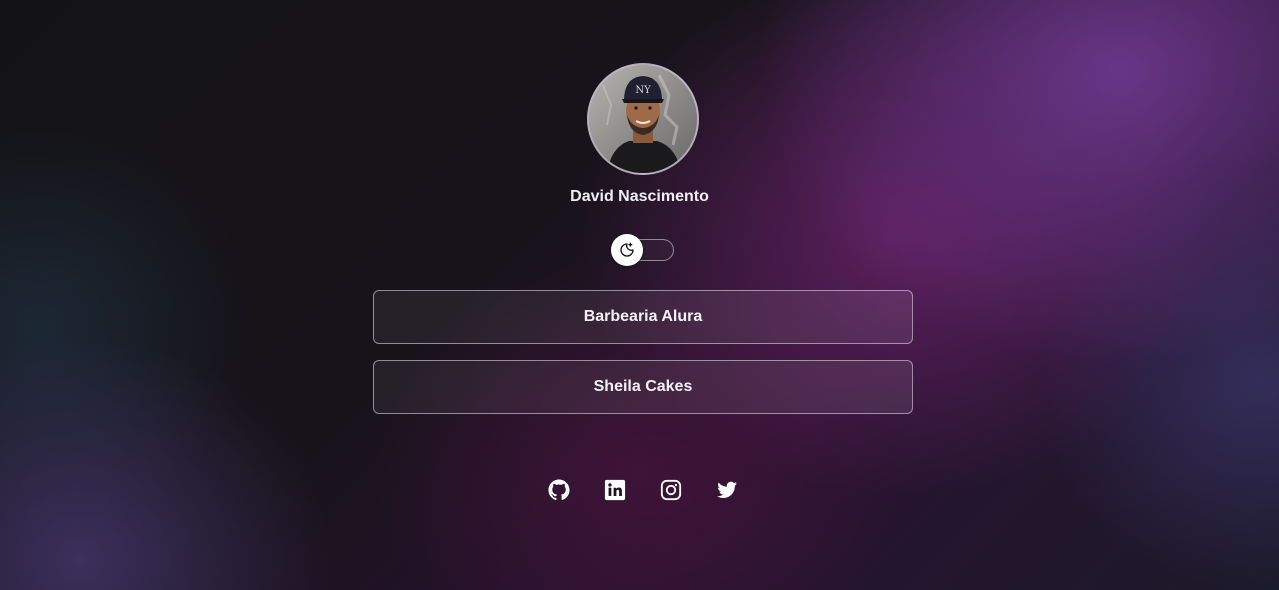  I want to click on instagram-link, so click(671, 490).